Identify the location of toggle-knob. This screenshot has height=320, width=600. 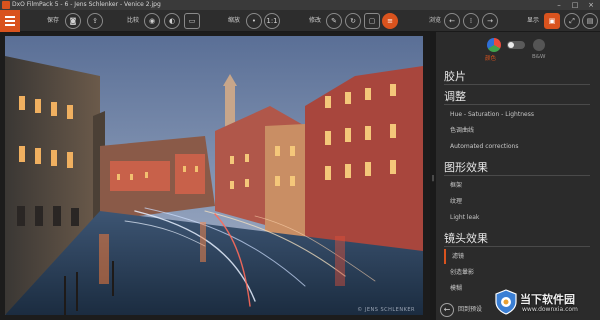
(511, 45).